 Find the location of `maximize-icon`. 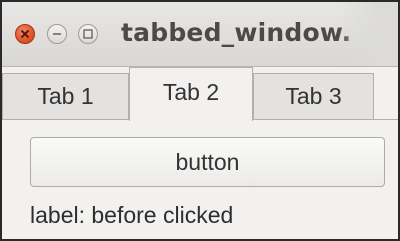

maximize-icon is located at coordinates (88, 34).